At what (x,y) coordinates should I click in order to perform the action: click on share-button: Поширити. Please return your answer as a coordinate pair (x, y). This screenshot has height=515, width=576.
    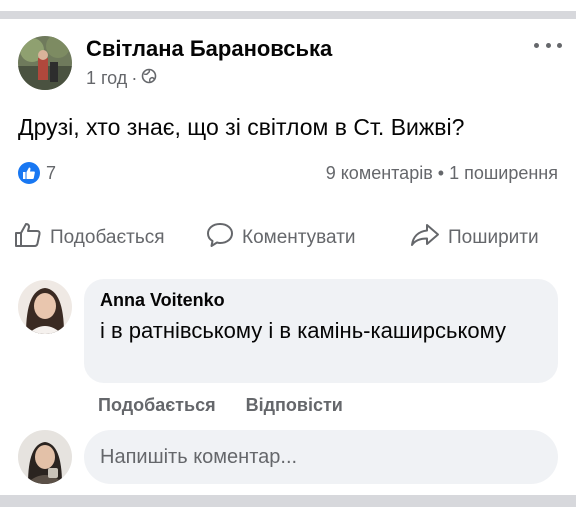
    Looking at the image, I should click on (474, 238).